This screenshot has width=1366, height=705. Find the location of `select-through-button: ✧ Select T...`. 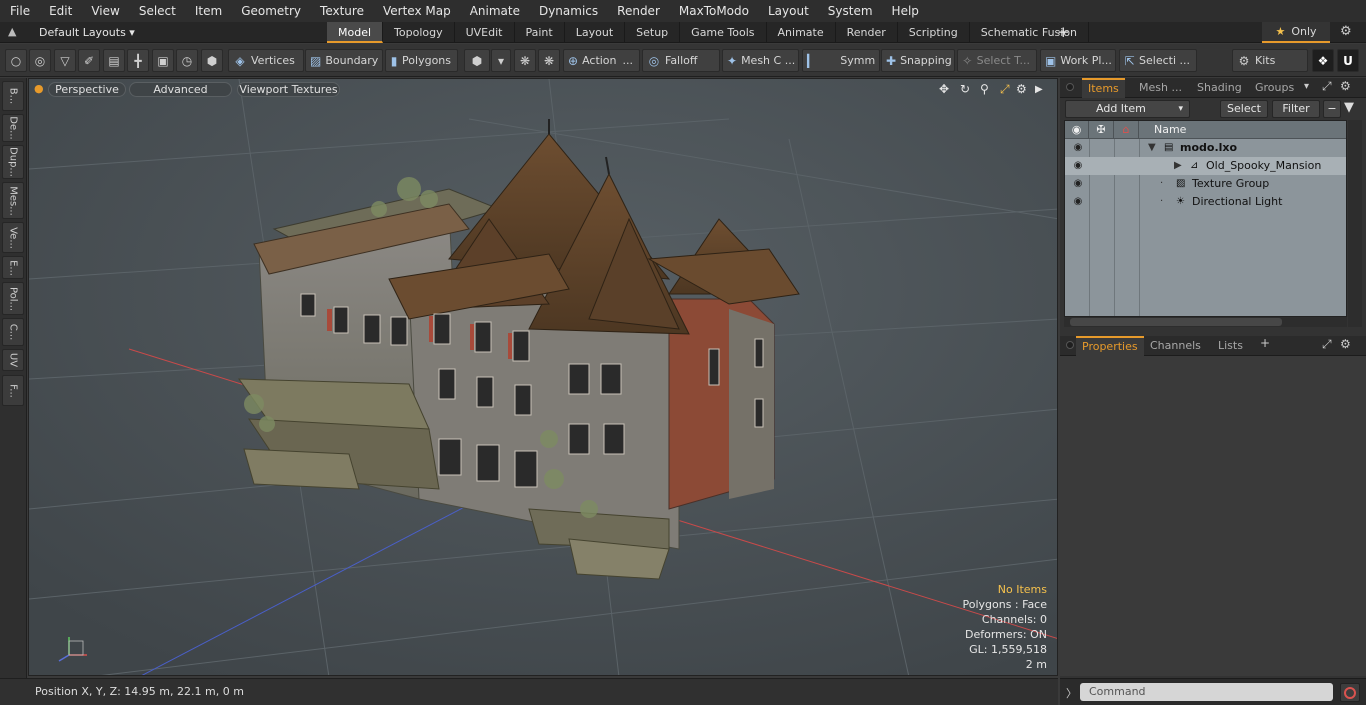

select-through-button: ✧ Select T... is located at coordinates (997, 60).